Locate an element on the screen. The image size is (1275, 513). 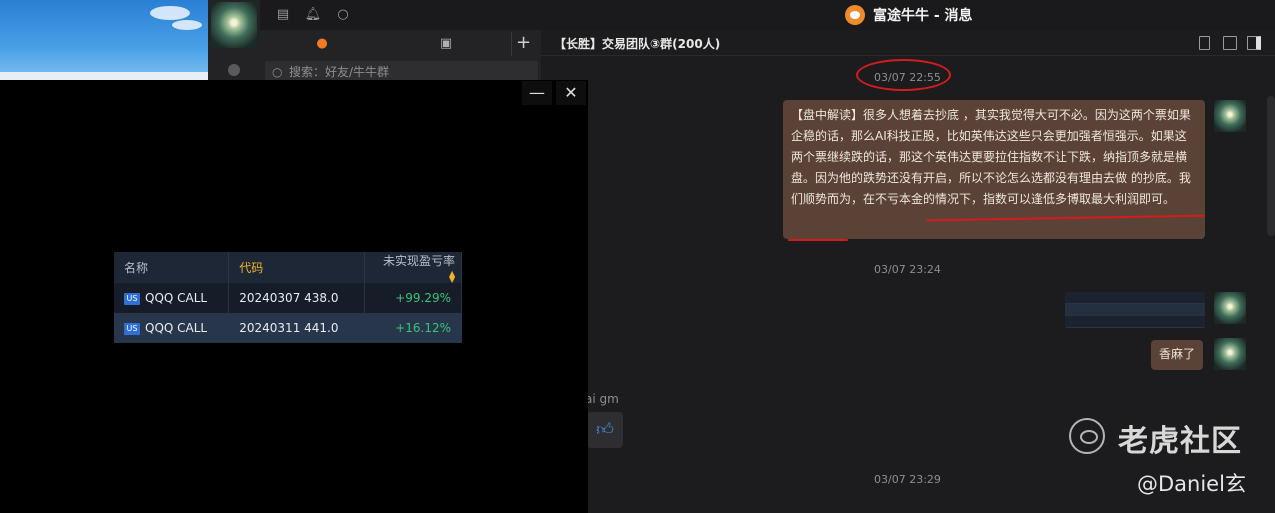
timestamp: 03/07 23:29 is located at coordinates (907, 479).